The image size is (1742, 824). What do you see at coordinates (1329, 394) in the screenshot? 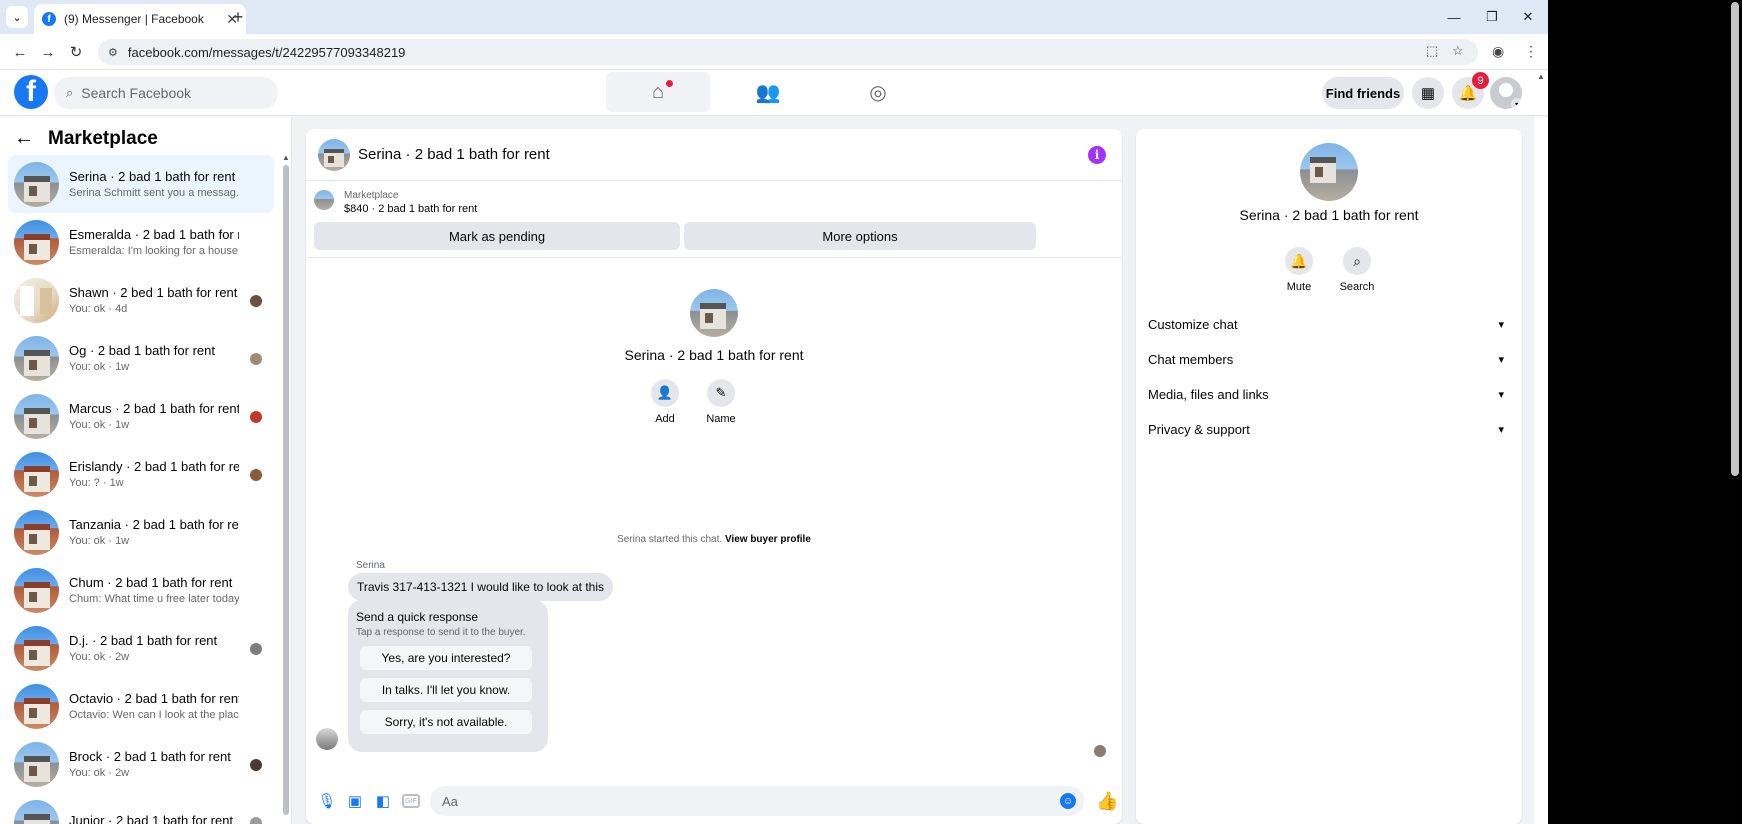
I see `media-files-section: Media, files and links ▾` at bounding box center [1329, 394].